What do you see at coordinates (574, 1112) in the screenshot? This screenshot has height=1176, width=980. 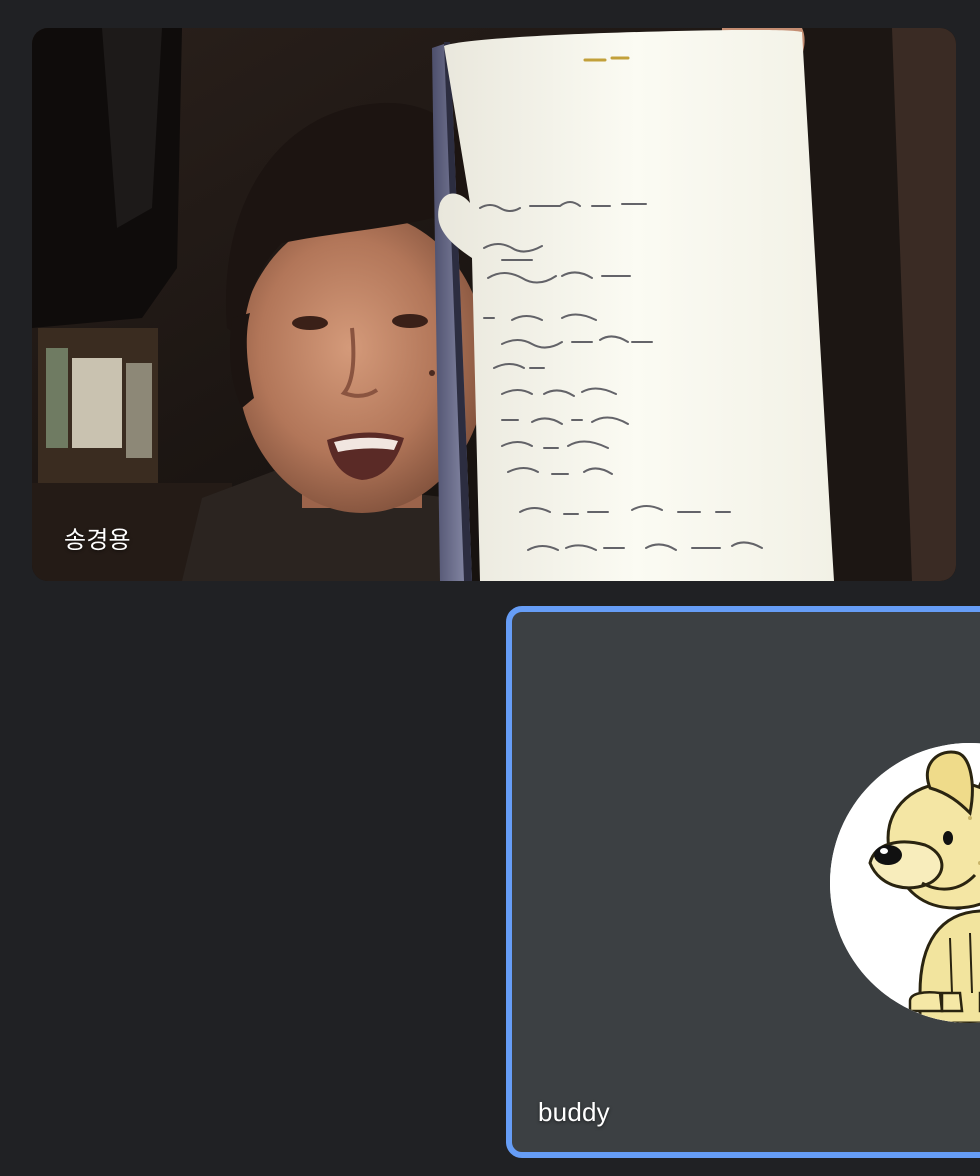 I see `participant-name-label: buddy` at bounding box center [574, 1112].